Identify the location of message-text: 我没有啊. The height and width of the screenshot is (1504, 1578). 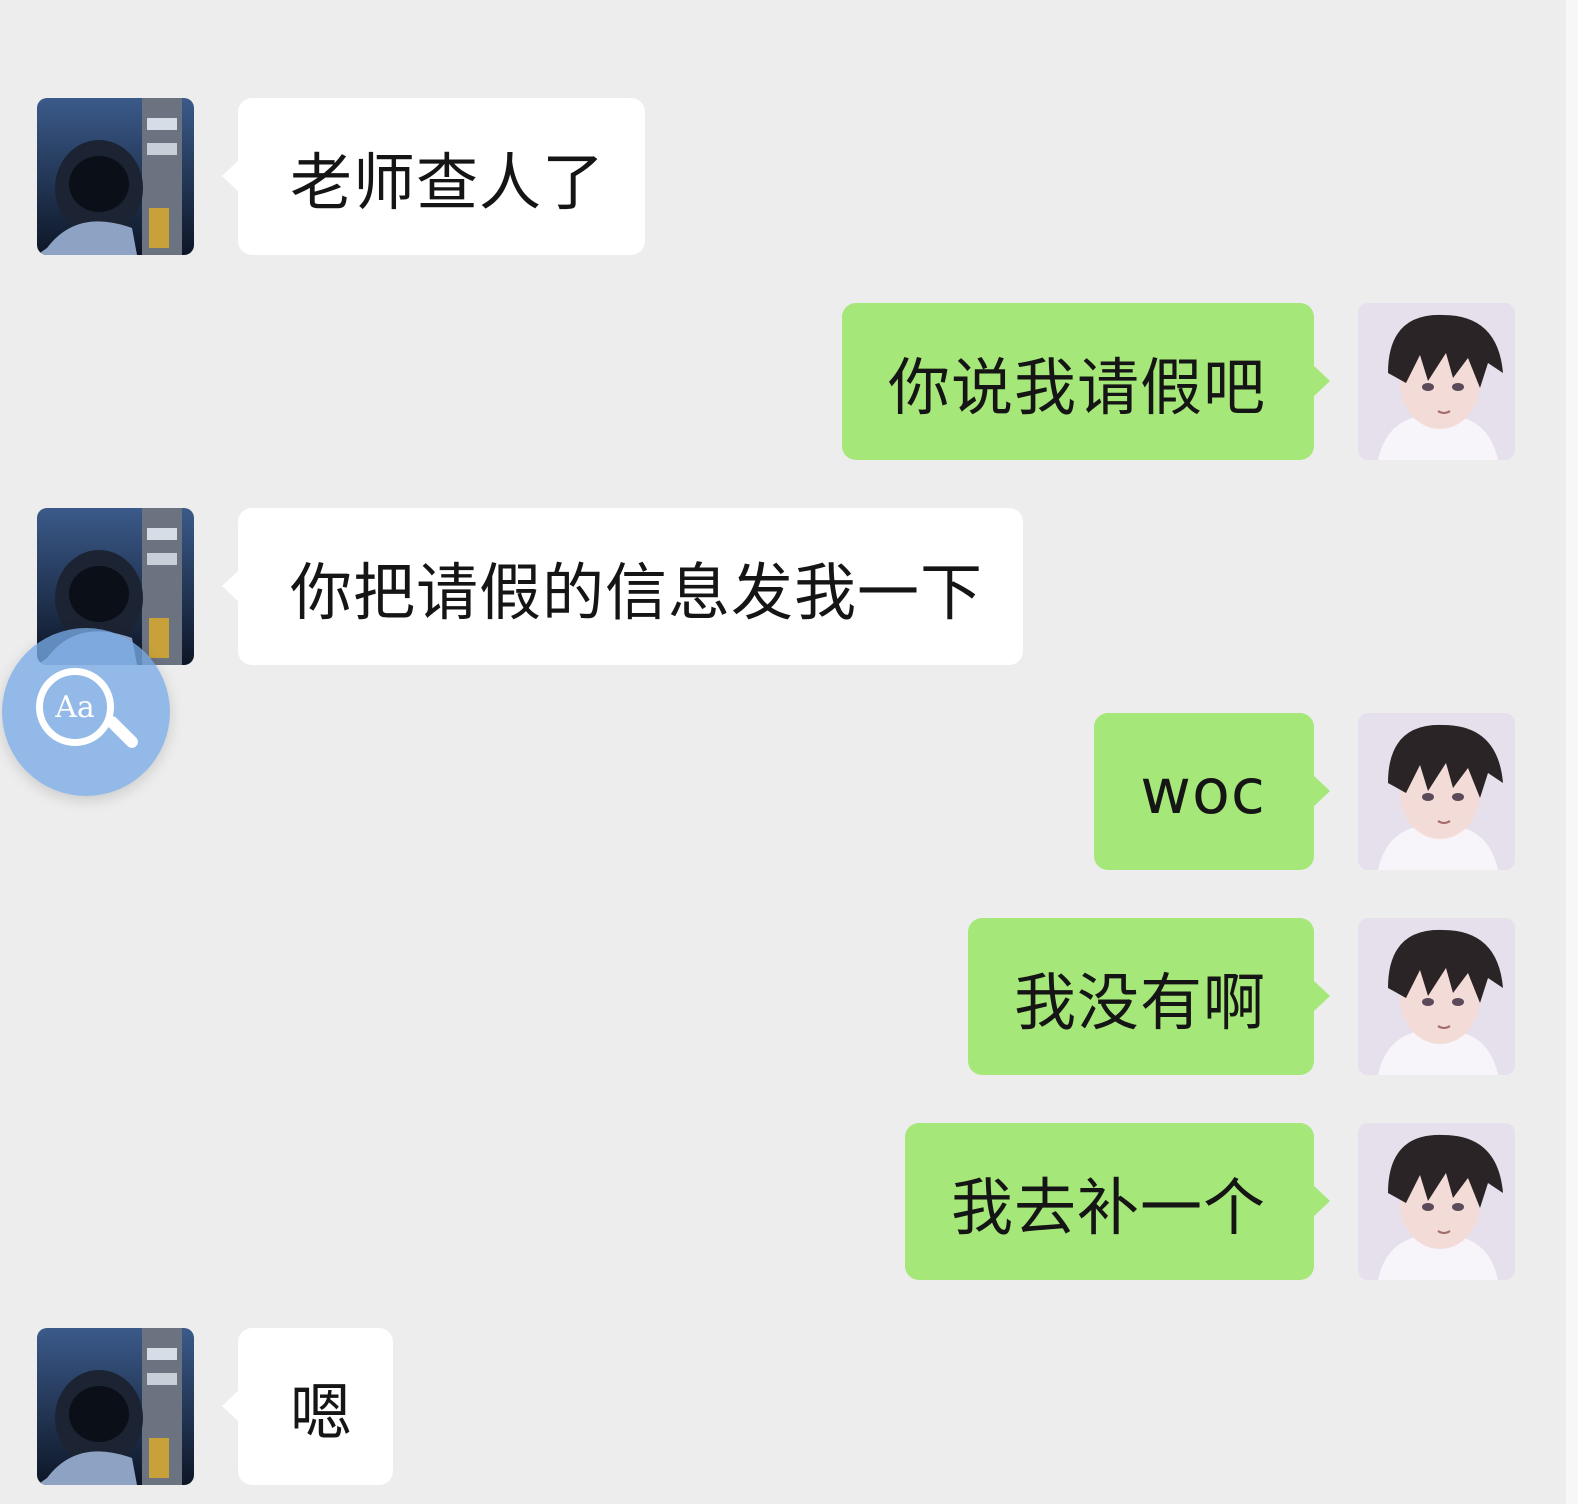
(1139, 1002).